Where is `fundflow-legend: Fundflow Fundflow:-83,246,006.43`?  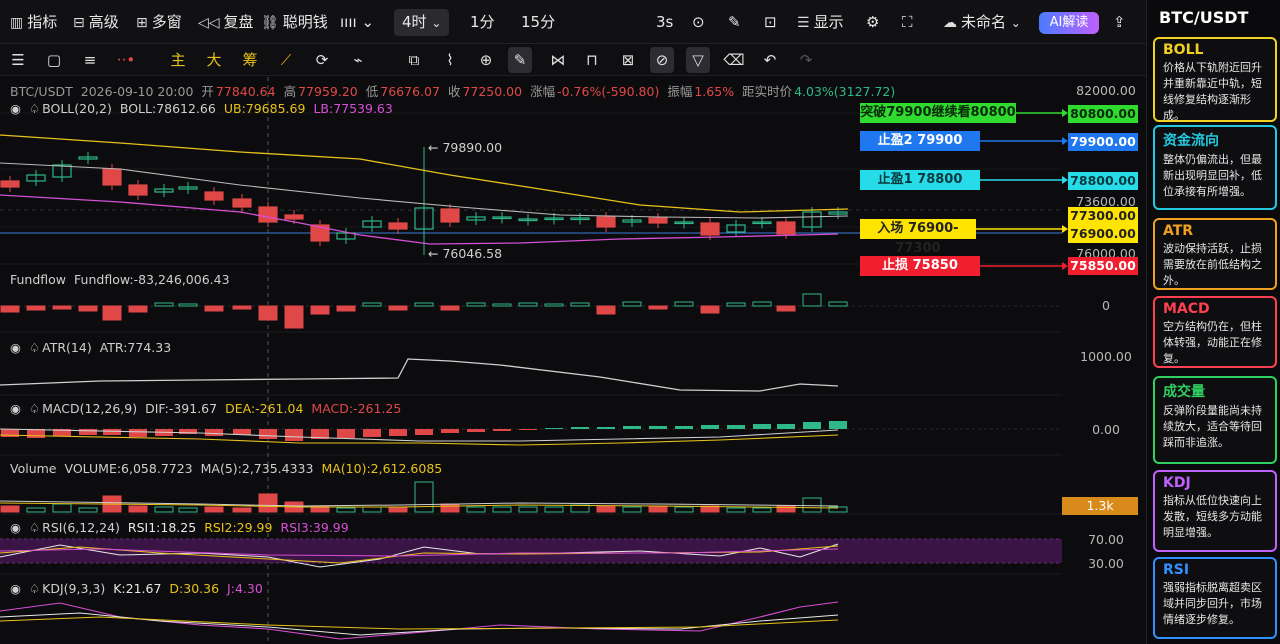 fundflow-legend: Fundflow Fundflow:-83,246,006.43 is located at coordinates (124, 279).